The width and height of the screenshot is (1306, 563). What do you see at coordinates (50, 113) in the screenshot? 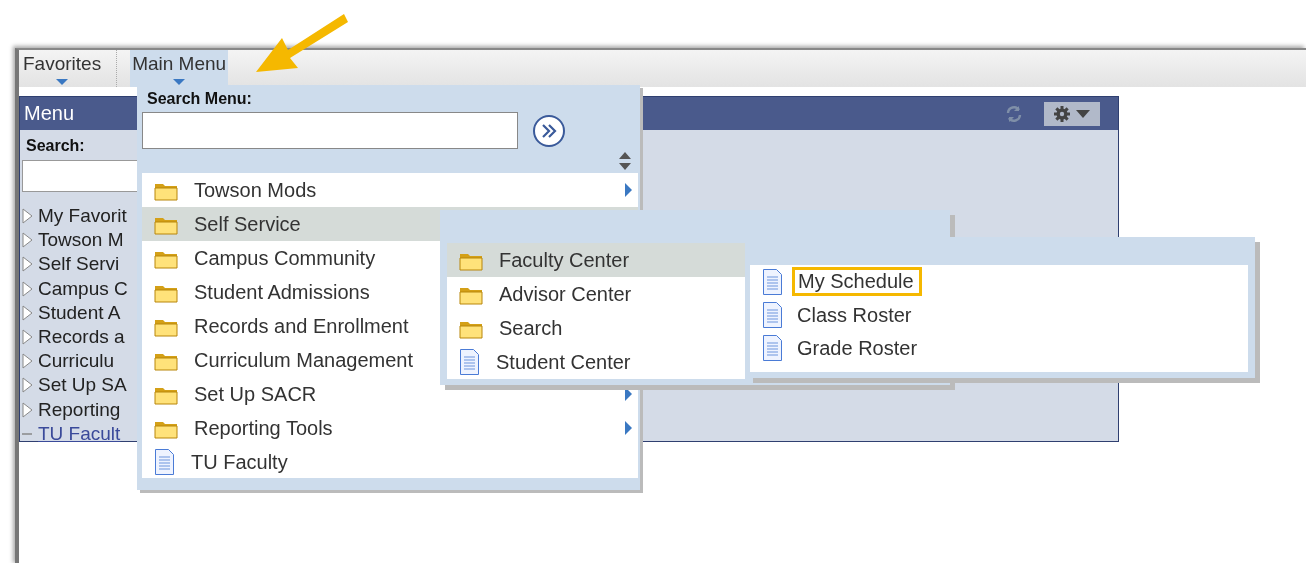
I see `panel-title: Menu` at bounding box center [50, 113].